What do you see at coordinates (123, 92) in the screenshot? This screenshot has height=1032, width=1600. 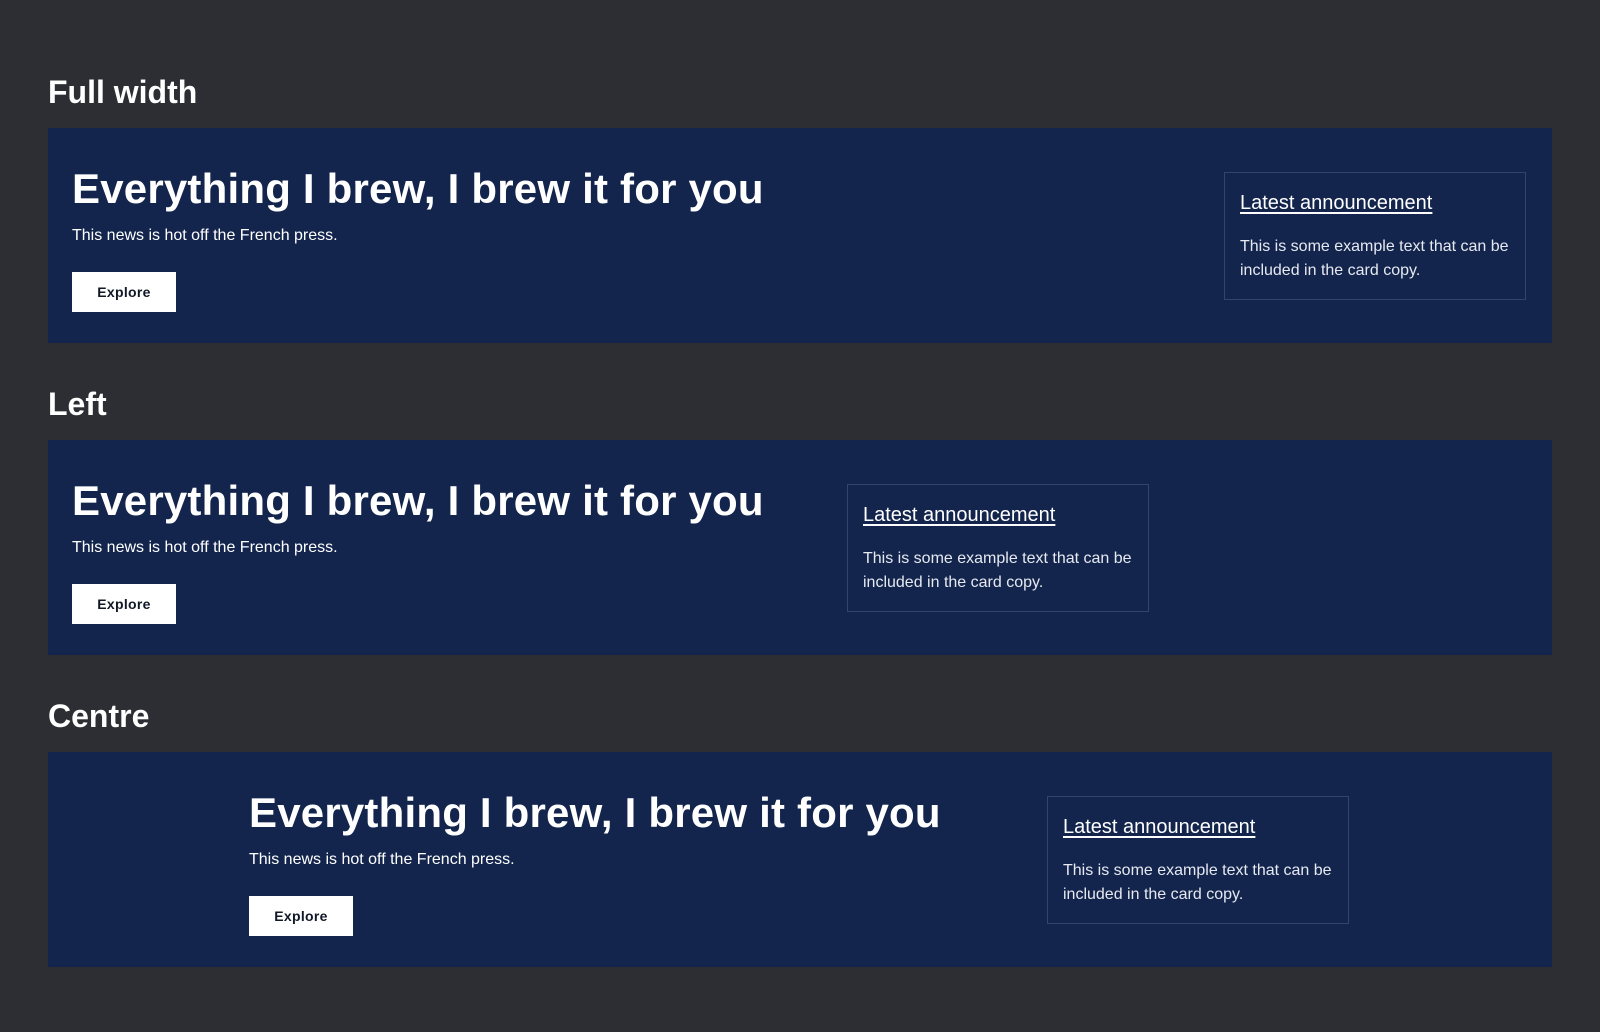 I see `section-heading-full-width: Full width` at bounding box center [123, 92].